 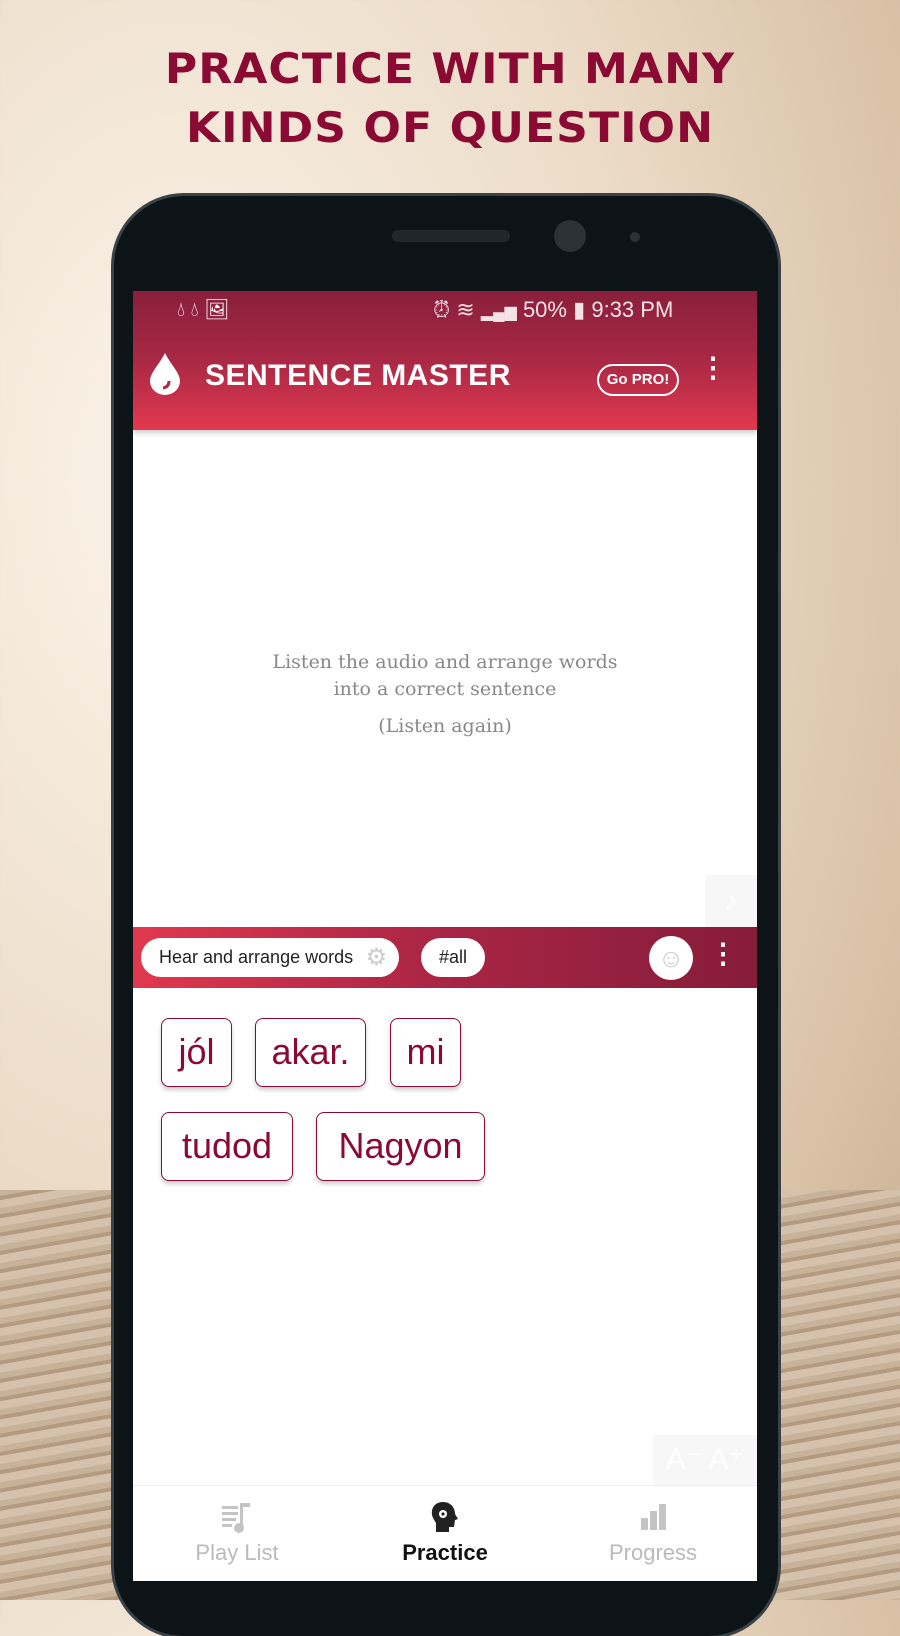 What do you see at coordinates (227, 1146) in the screenshot?
I see `word-tile: tudod` at bounding box center [227, 1146].